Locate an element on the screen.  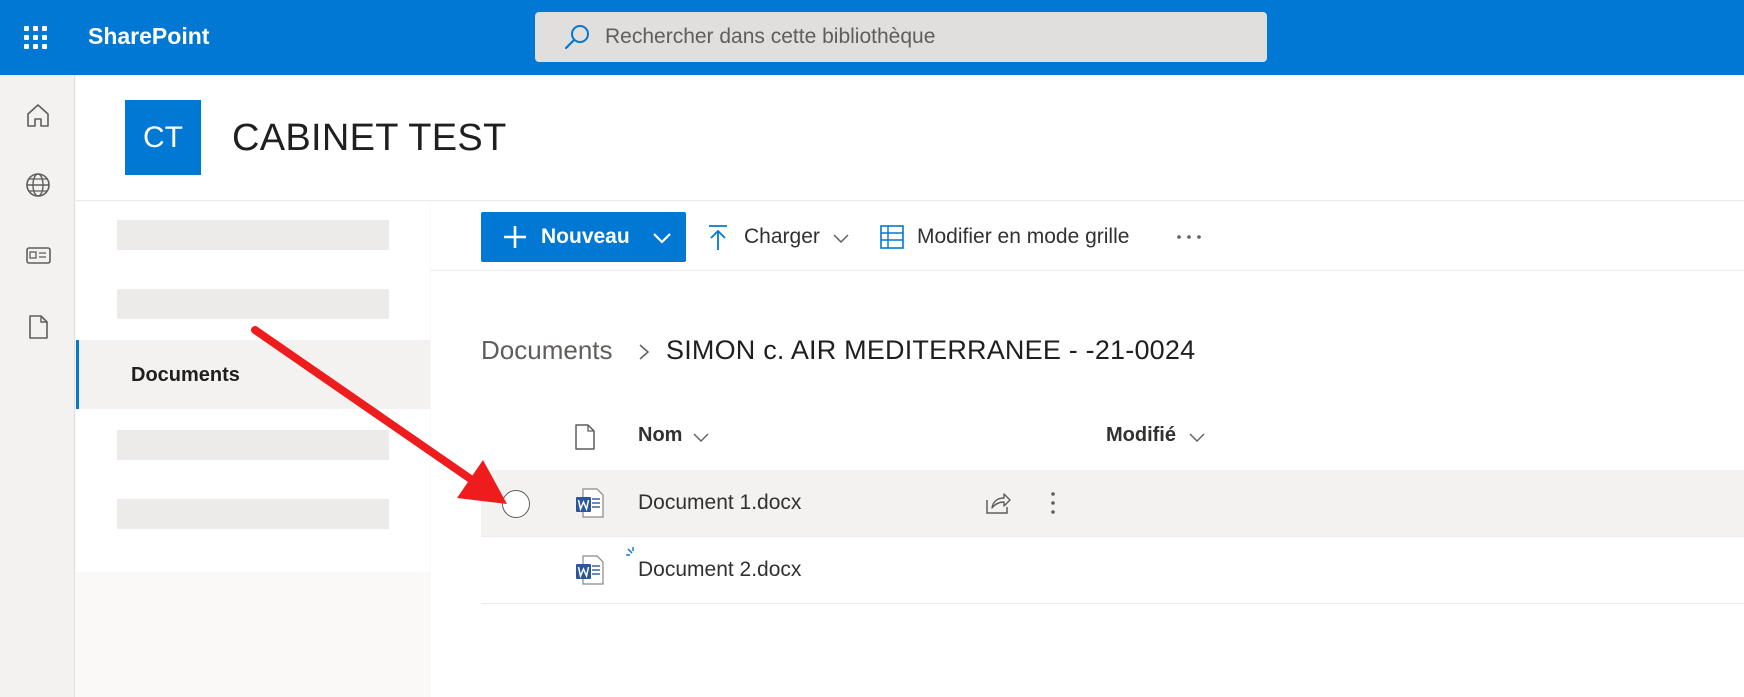
row-select-checkbox is located at coordinates (516, 504).